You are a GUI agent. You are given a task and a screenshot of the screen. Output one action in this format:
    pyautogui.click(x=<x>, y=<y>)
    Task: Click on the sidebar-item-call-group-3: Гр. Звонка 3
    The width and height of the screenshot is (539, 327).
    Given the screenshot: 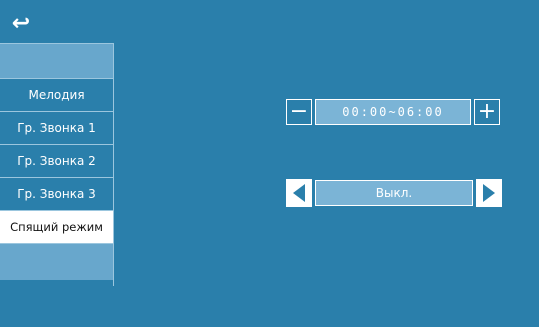 What is the action you would take?
    pyautogui.click(x=56, y=194)
    